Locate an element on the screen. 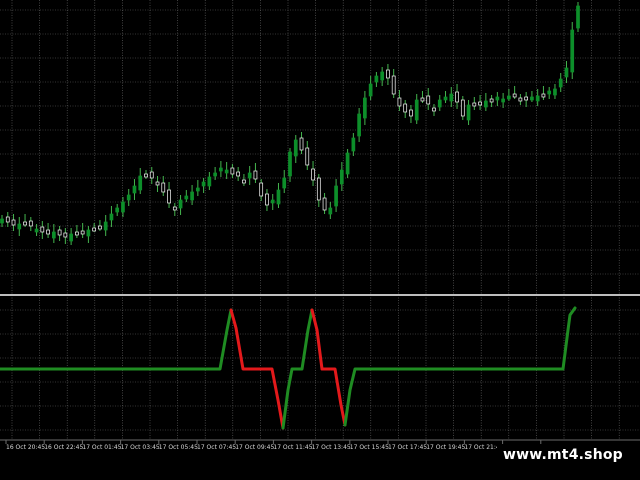 Image resolution: width=640 pixels, height=480 pixels. time-axis-label: 16 Oct 22:45 is located at coordinates (63, 447).